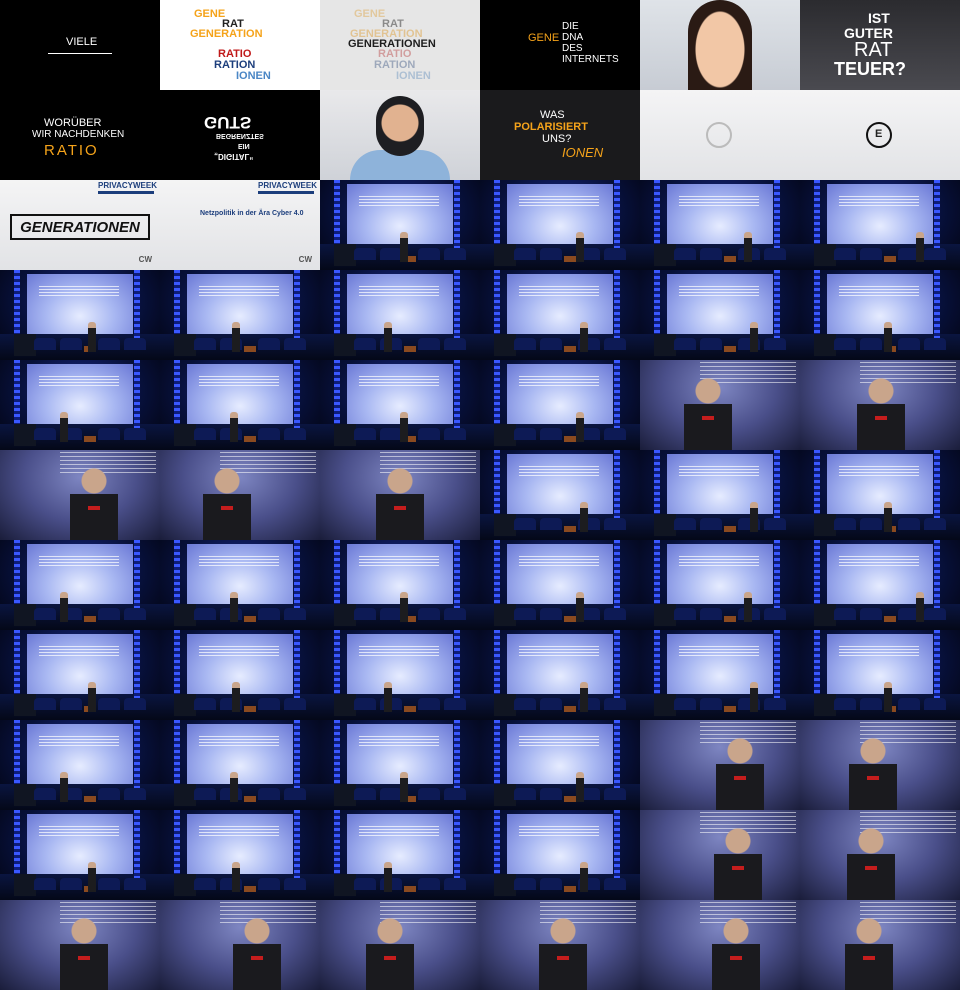 The height and width of the screenshot is (990, 960). Describe the element at coordinates (590, 59) in the screenshot. I see `word-internets: INTERNETS` at that location.